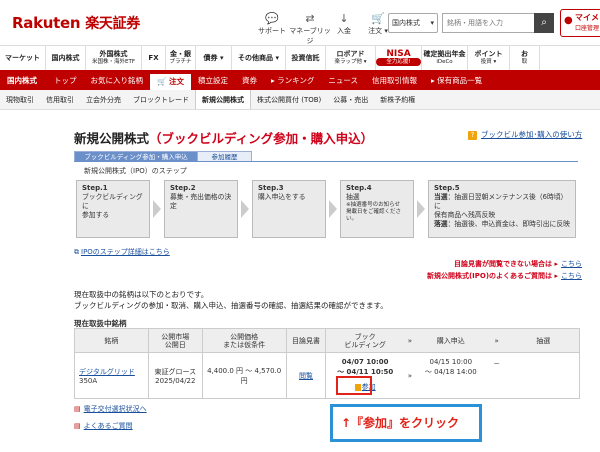 This screenshot has width=600, height=452. What do you see at coordinates (112, 138) in the screenshot?
I see `page-title-main: 新規公開株式` at bounding box center [112, 138].